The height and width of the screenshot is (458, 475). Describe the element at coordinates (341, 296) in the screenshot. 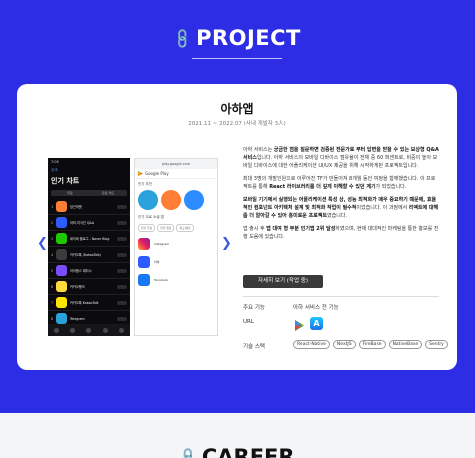

I see `divider` at that location.